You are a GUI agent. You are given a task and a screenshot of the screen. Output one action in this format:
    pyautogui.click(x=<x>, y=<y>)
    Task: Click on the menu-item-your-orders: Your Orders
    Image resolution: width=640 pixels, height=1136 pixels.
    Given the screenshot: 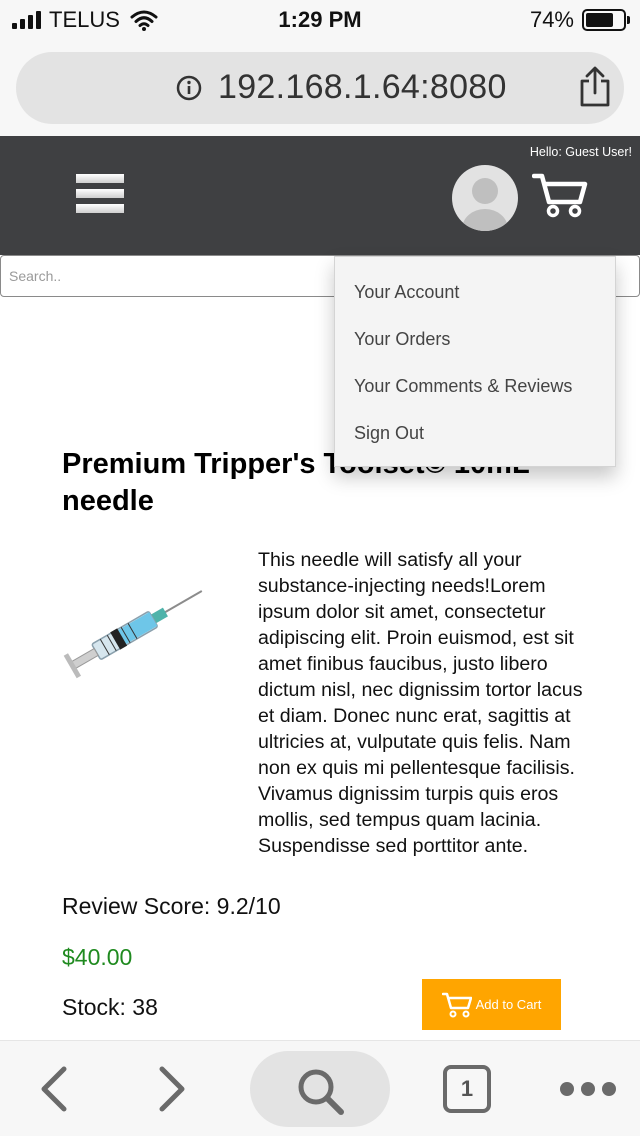 What is the action you would take?
    pyautogui.click(x=475, y=339)
    